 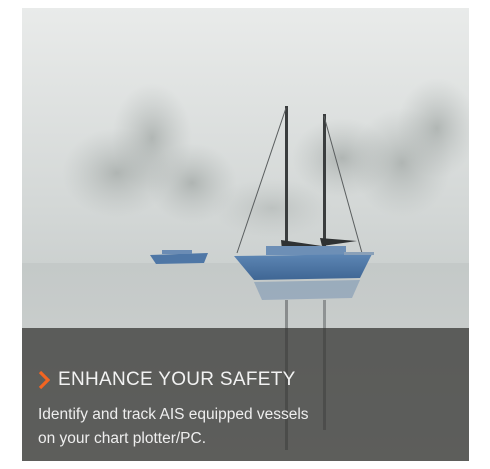 I want to click on promo-headline: ENHANCE YOUR SAFETY, so click(x=167, y=380).